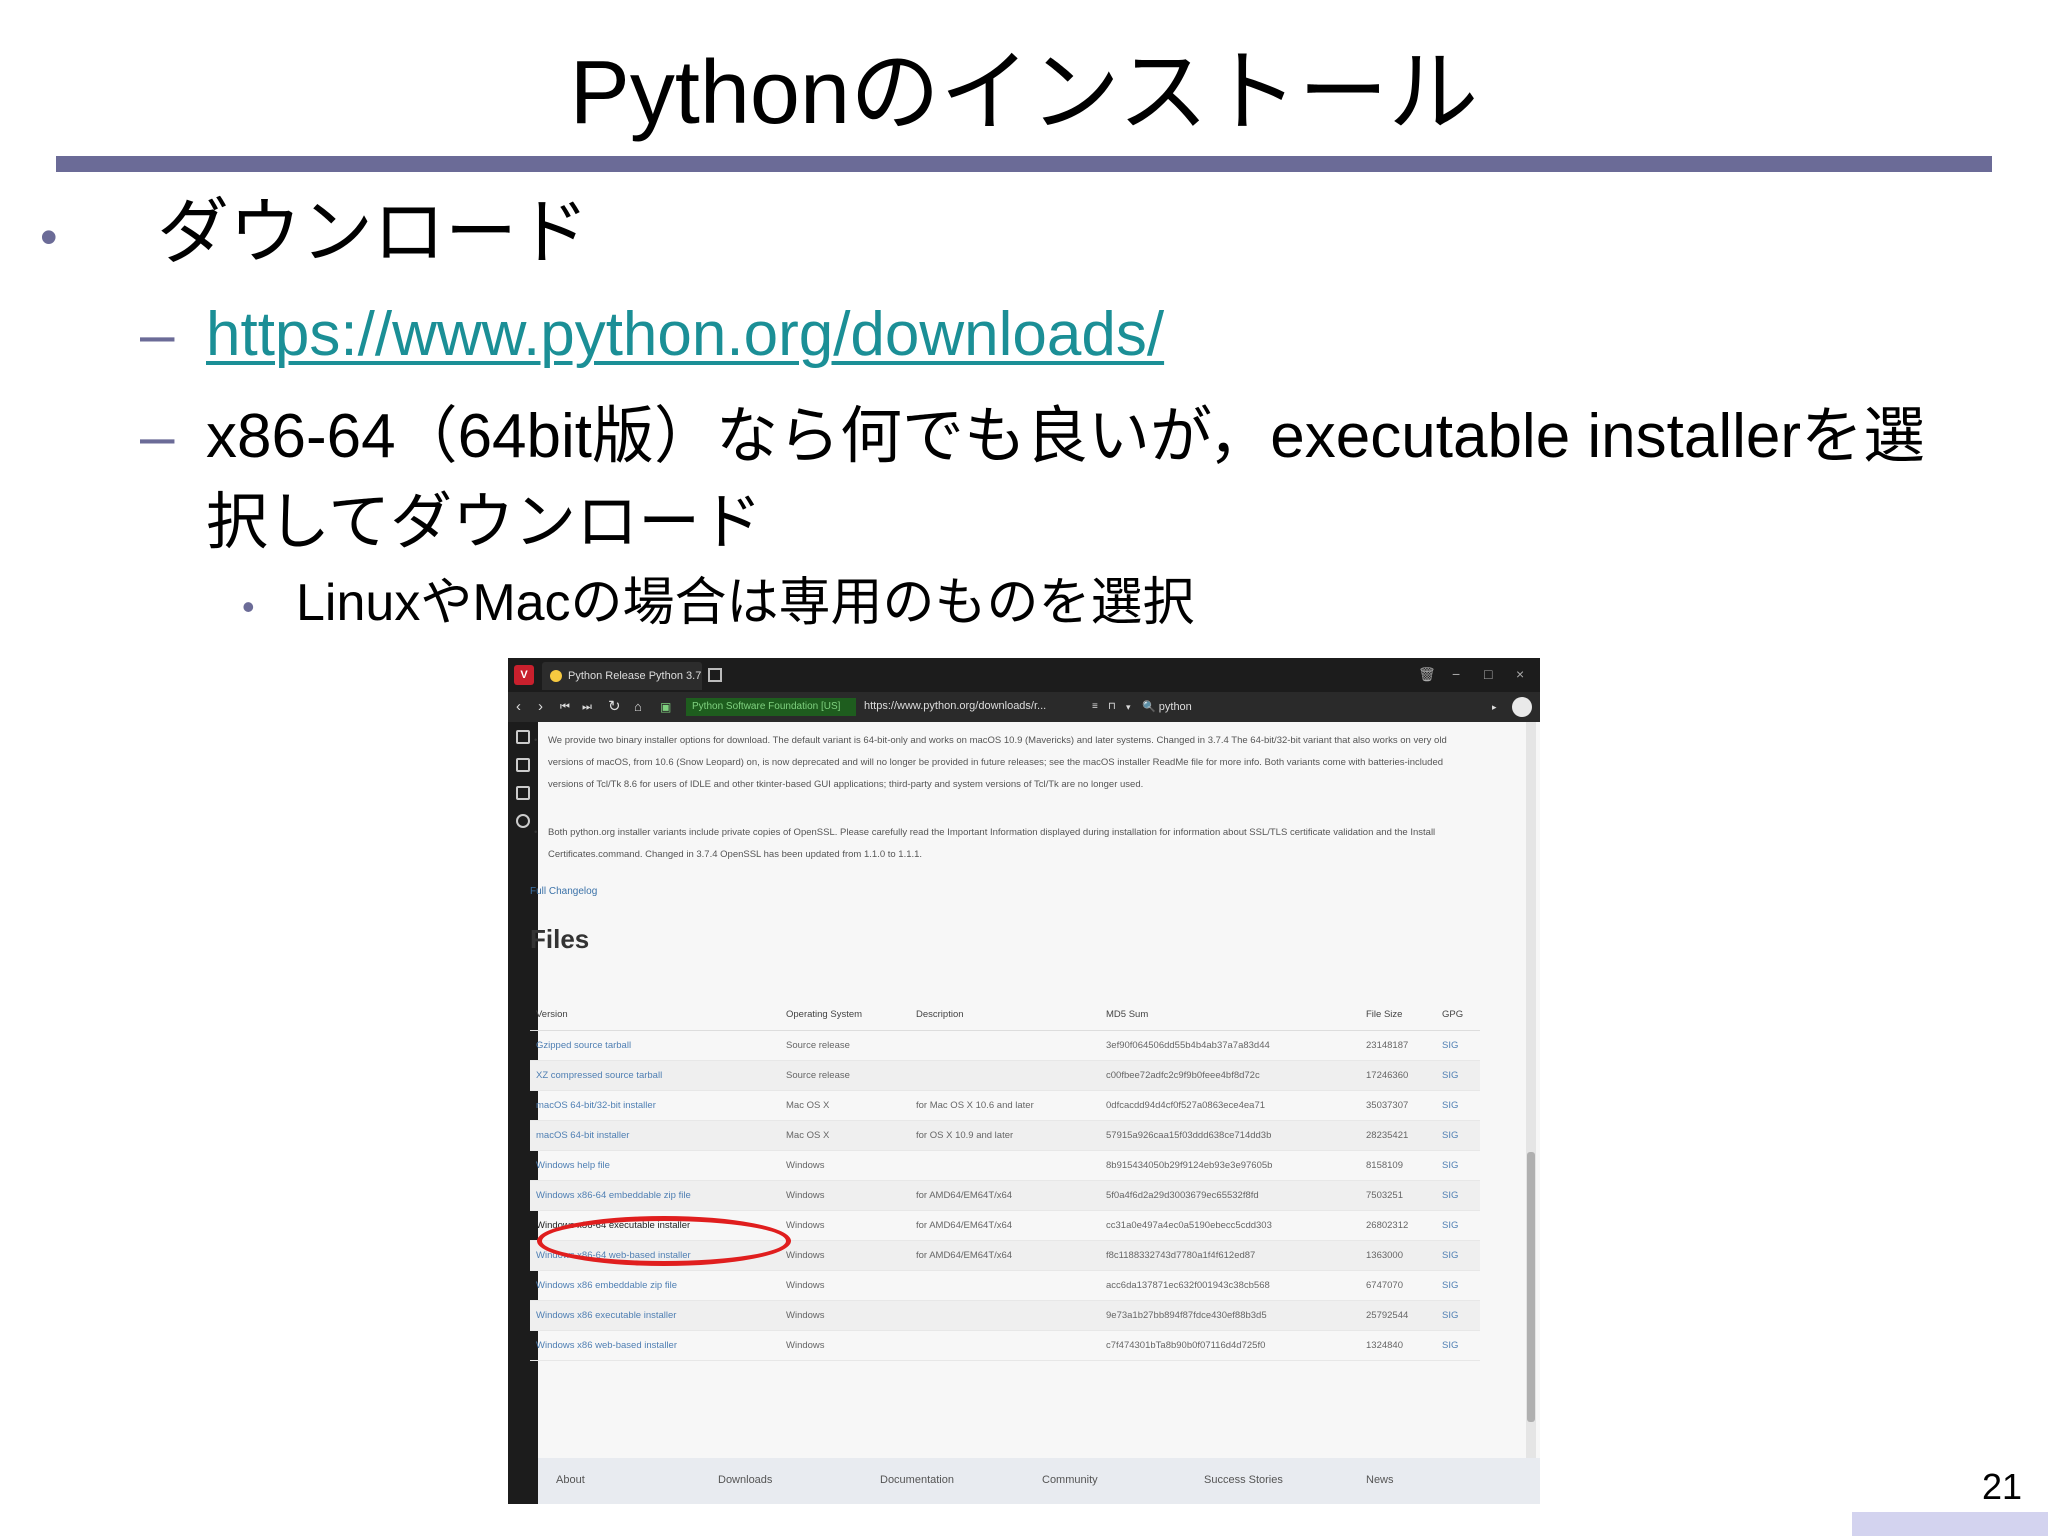 The image size is (2048, 1536). Describe the element at coordinates (1488, 674) in the screenshot. I see `maximize-icon: □` at that location.